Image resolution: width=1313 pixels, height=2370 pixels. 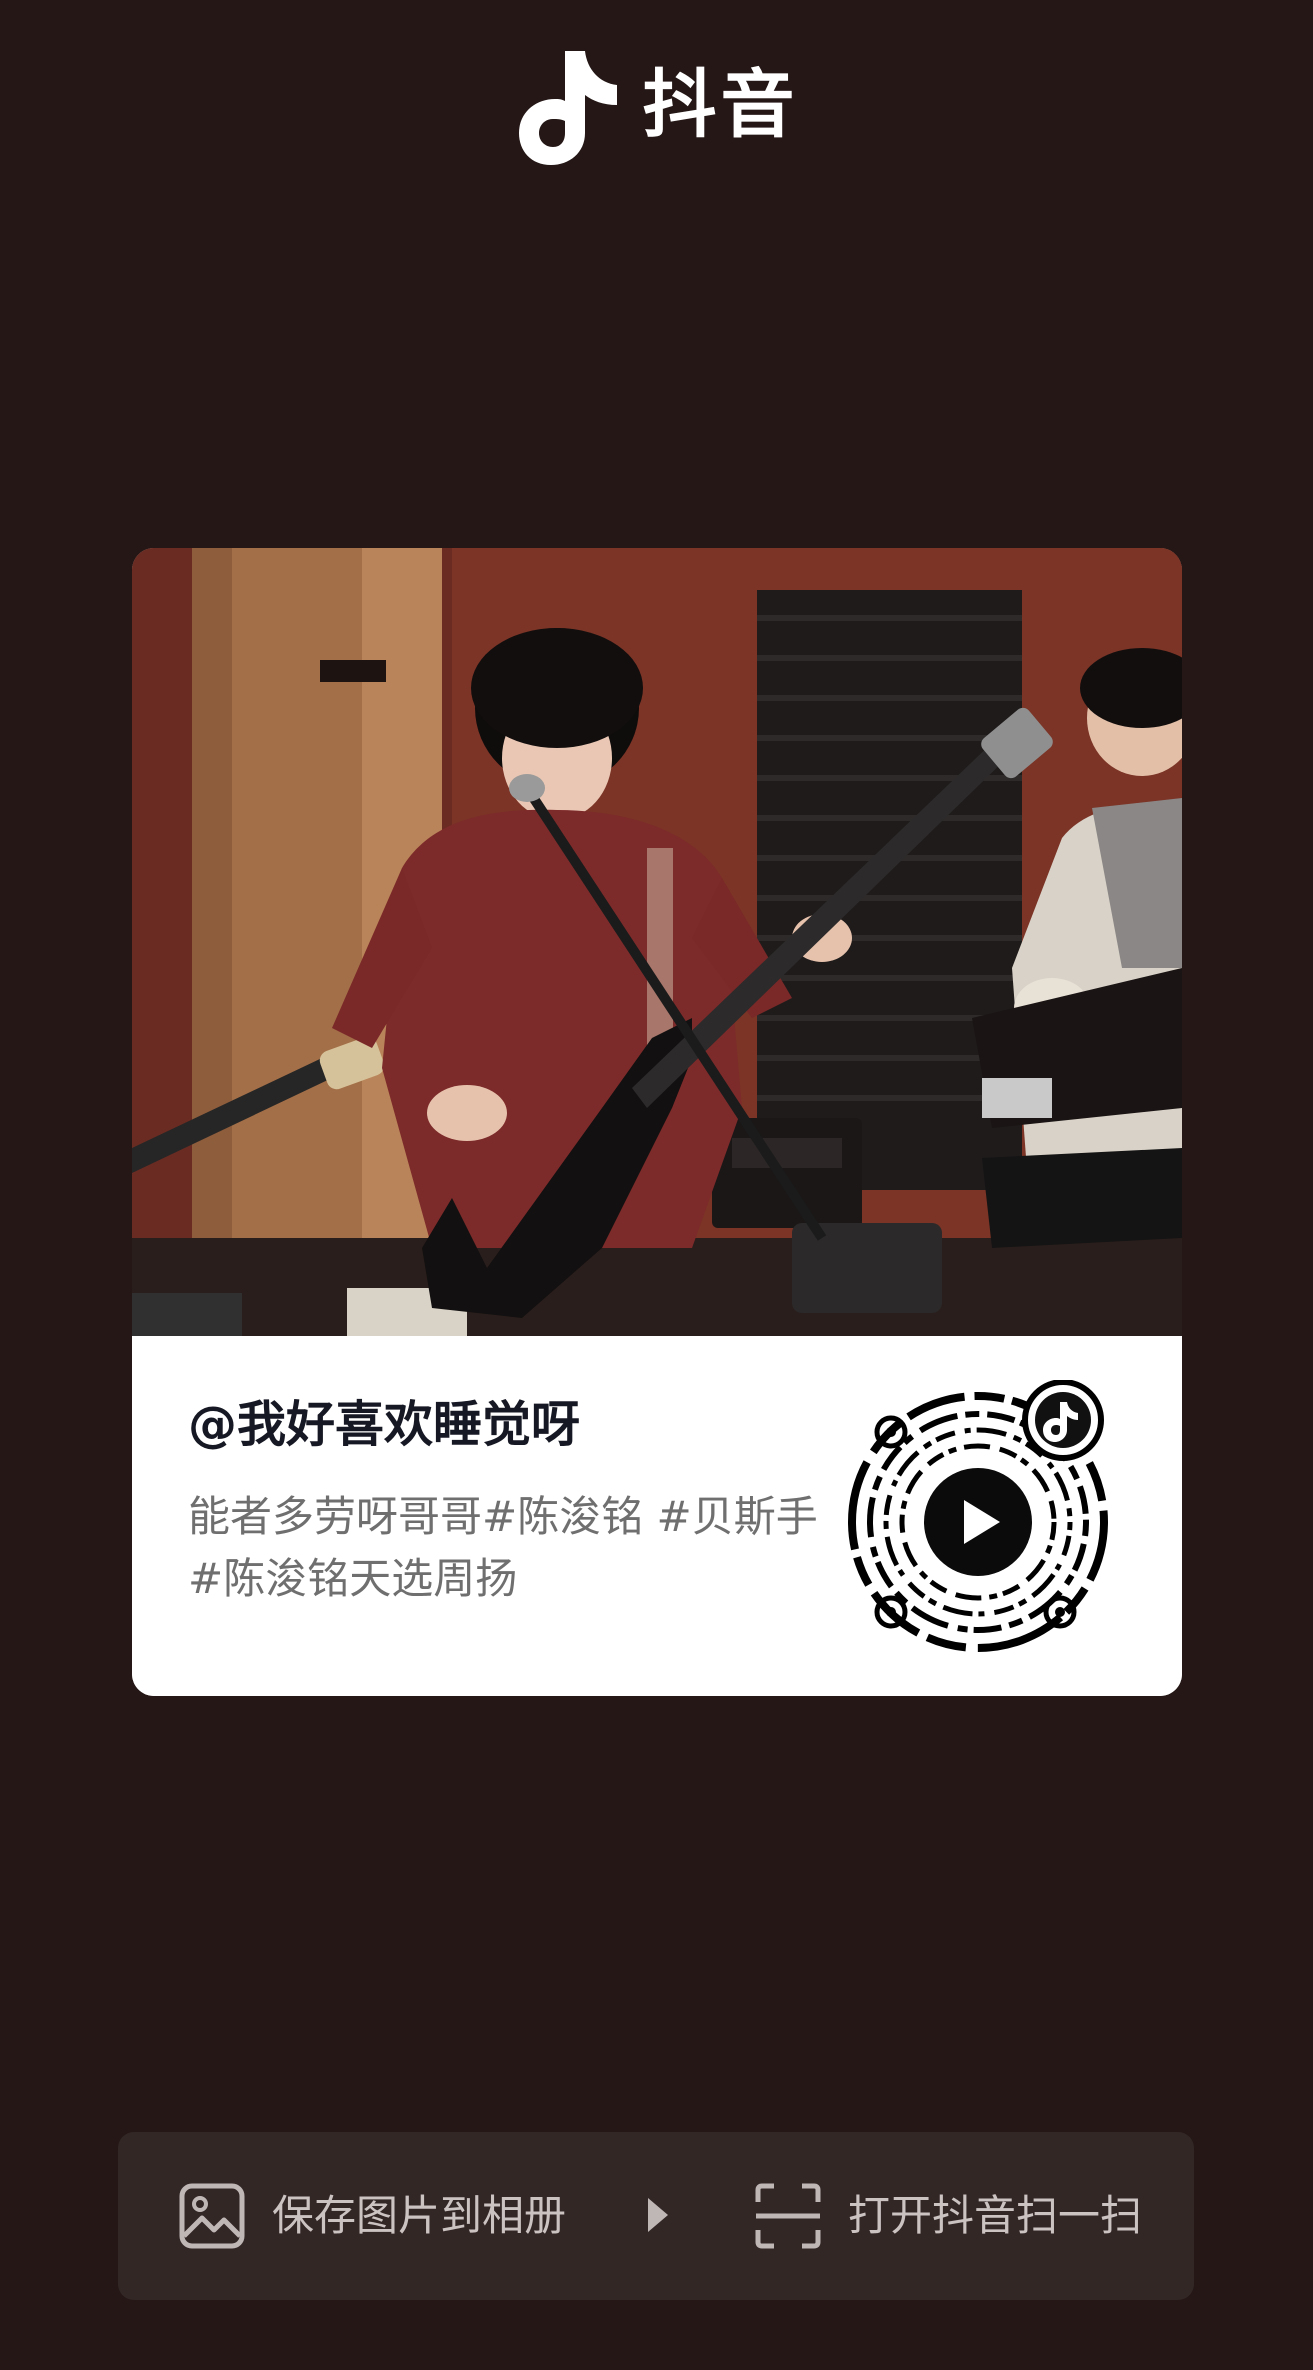 I want to click on douyin-badge-icon, so click(x=1063, y=1420).